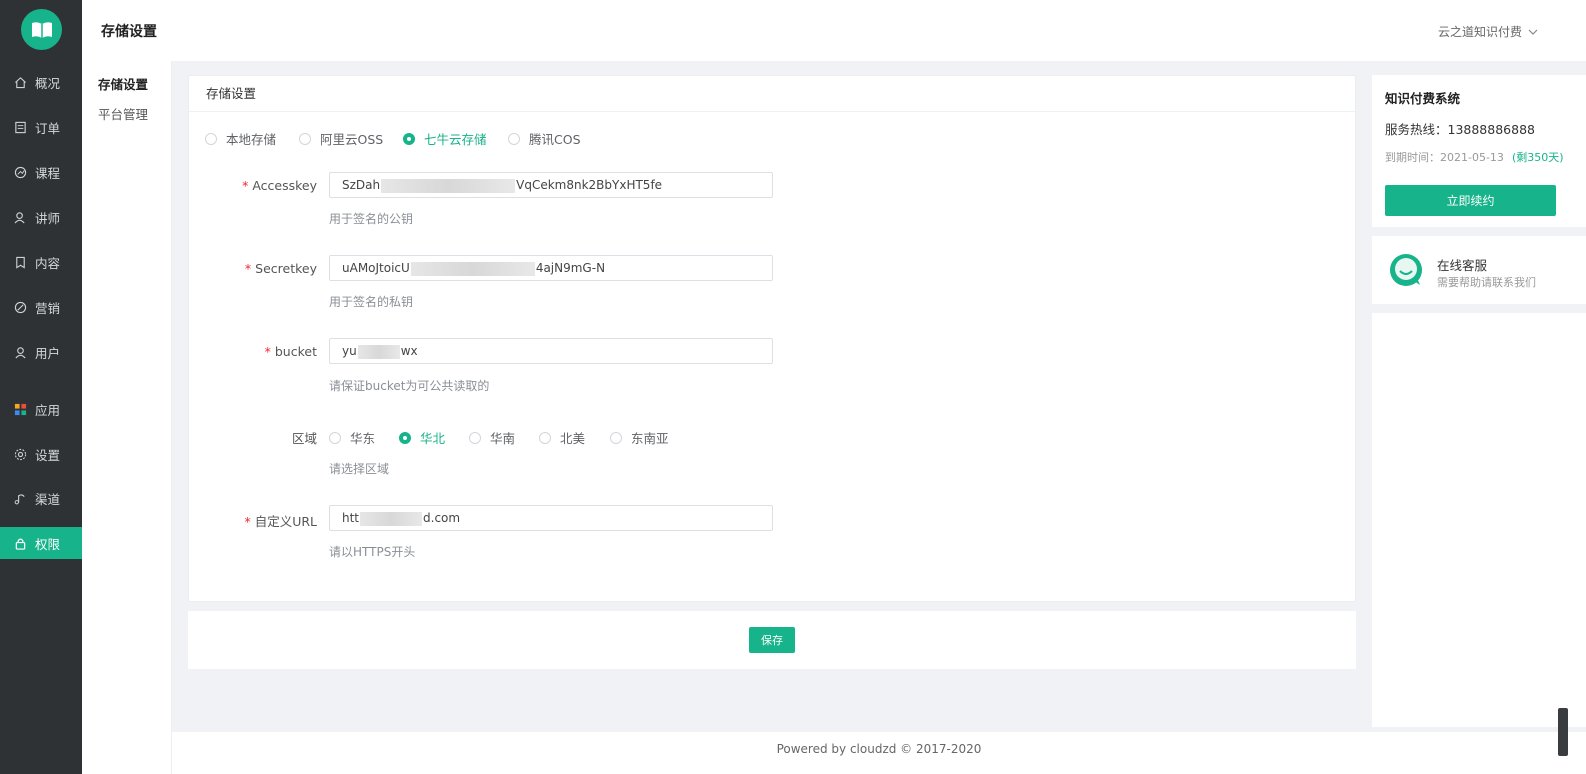  What do you see at coordinates (20, 127) in the screenshot?
I see `order-icon` at bounding box center [20, 127].